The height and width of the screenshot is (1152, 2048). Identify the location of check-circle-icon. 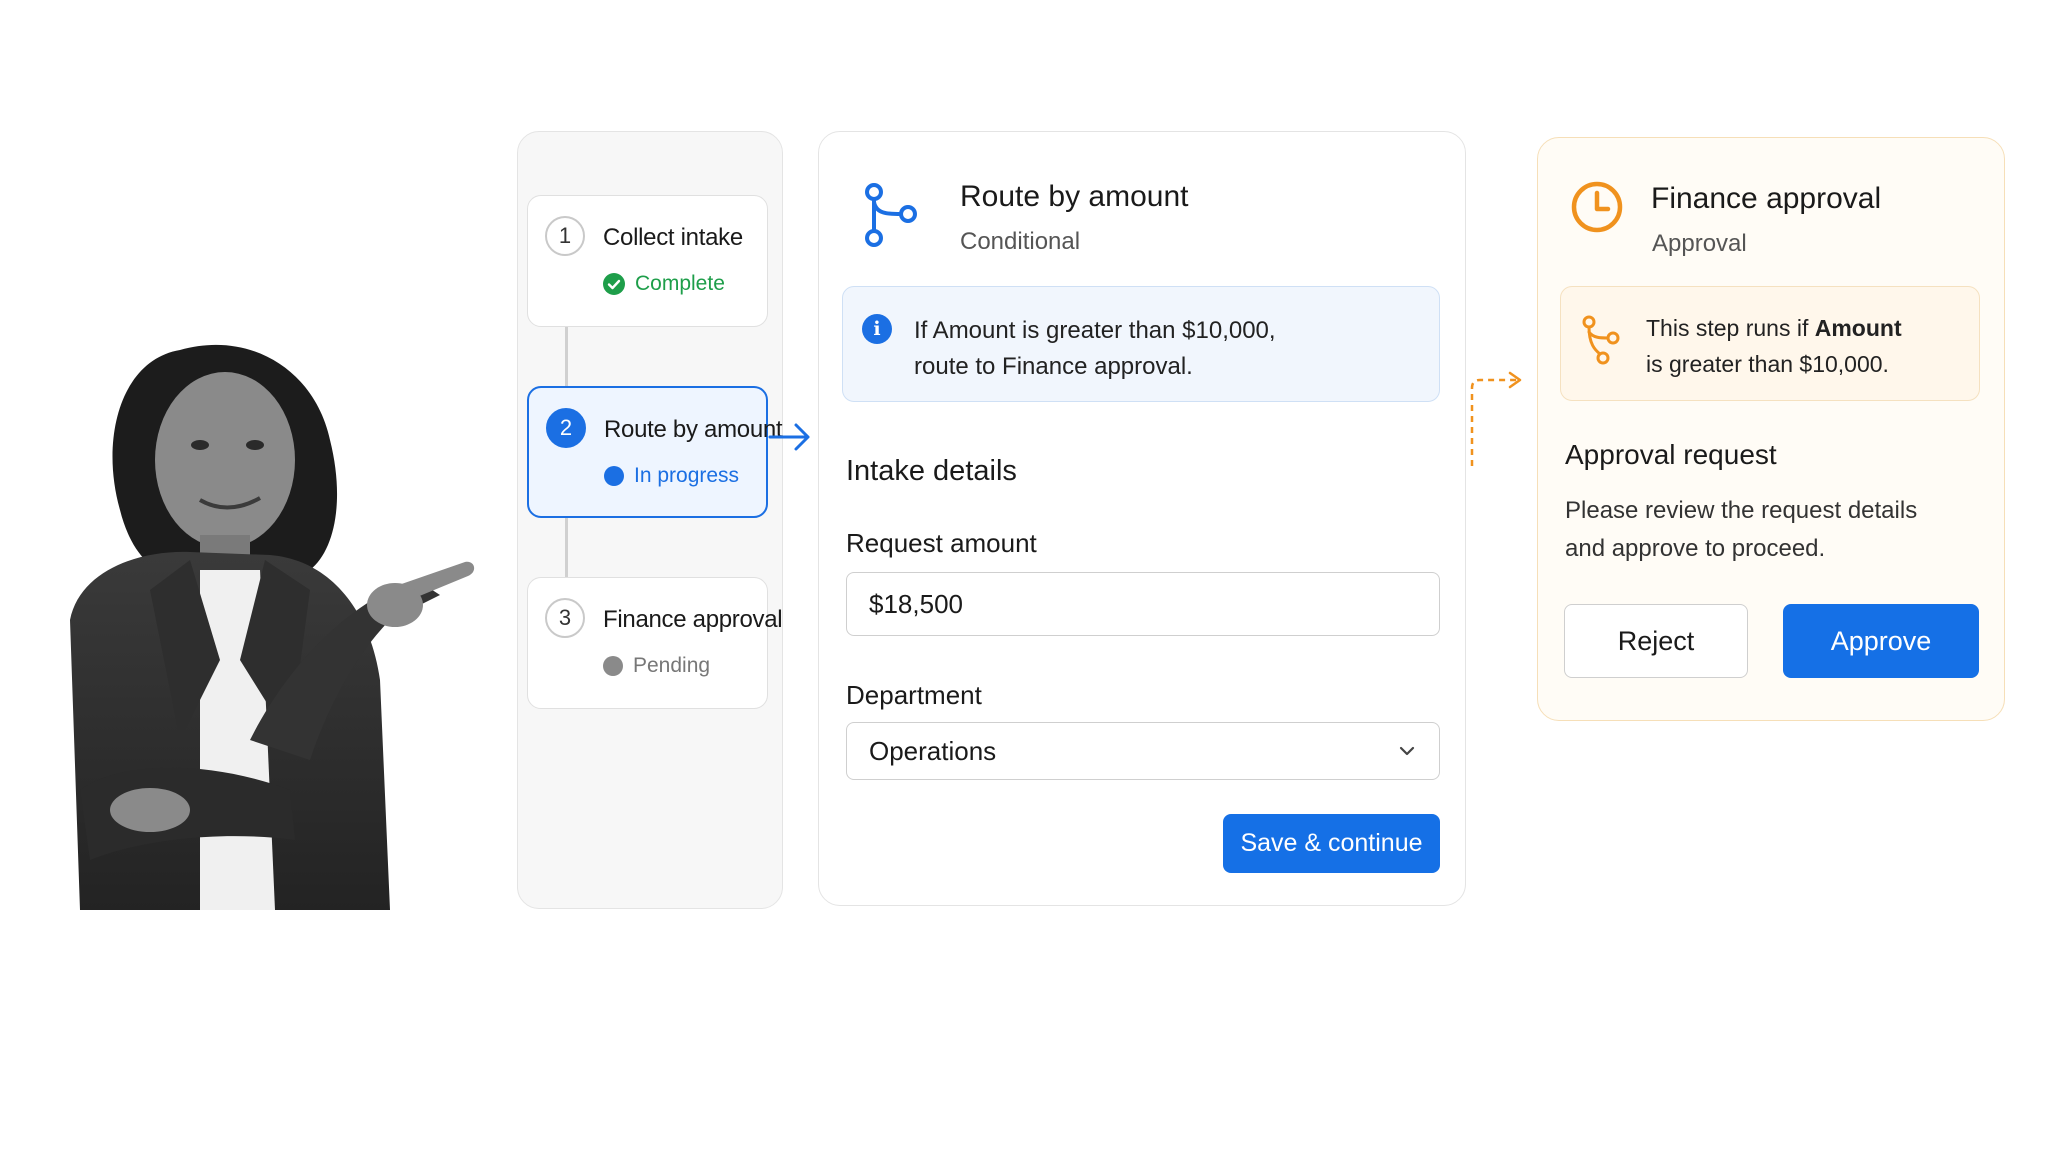
(614, 284).